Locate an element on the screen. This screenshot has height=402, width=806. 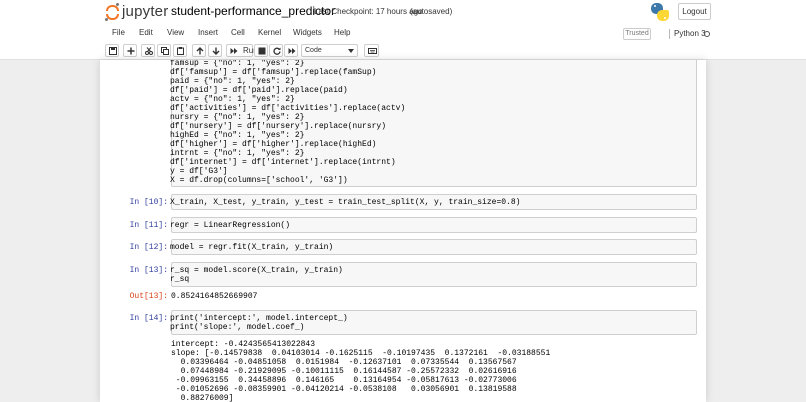
code-line: model = regr.fit(X_train, y_train) is located at coordinates (252, 247).